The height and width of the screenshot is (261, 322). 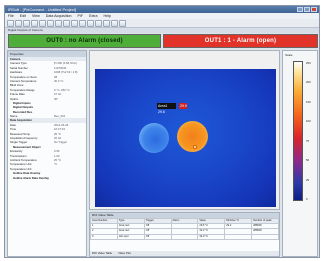 I want to click on table-cell: 34.9 °C, so click(x=211, y=236).